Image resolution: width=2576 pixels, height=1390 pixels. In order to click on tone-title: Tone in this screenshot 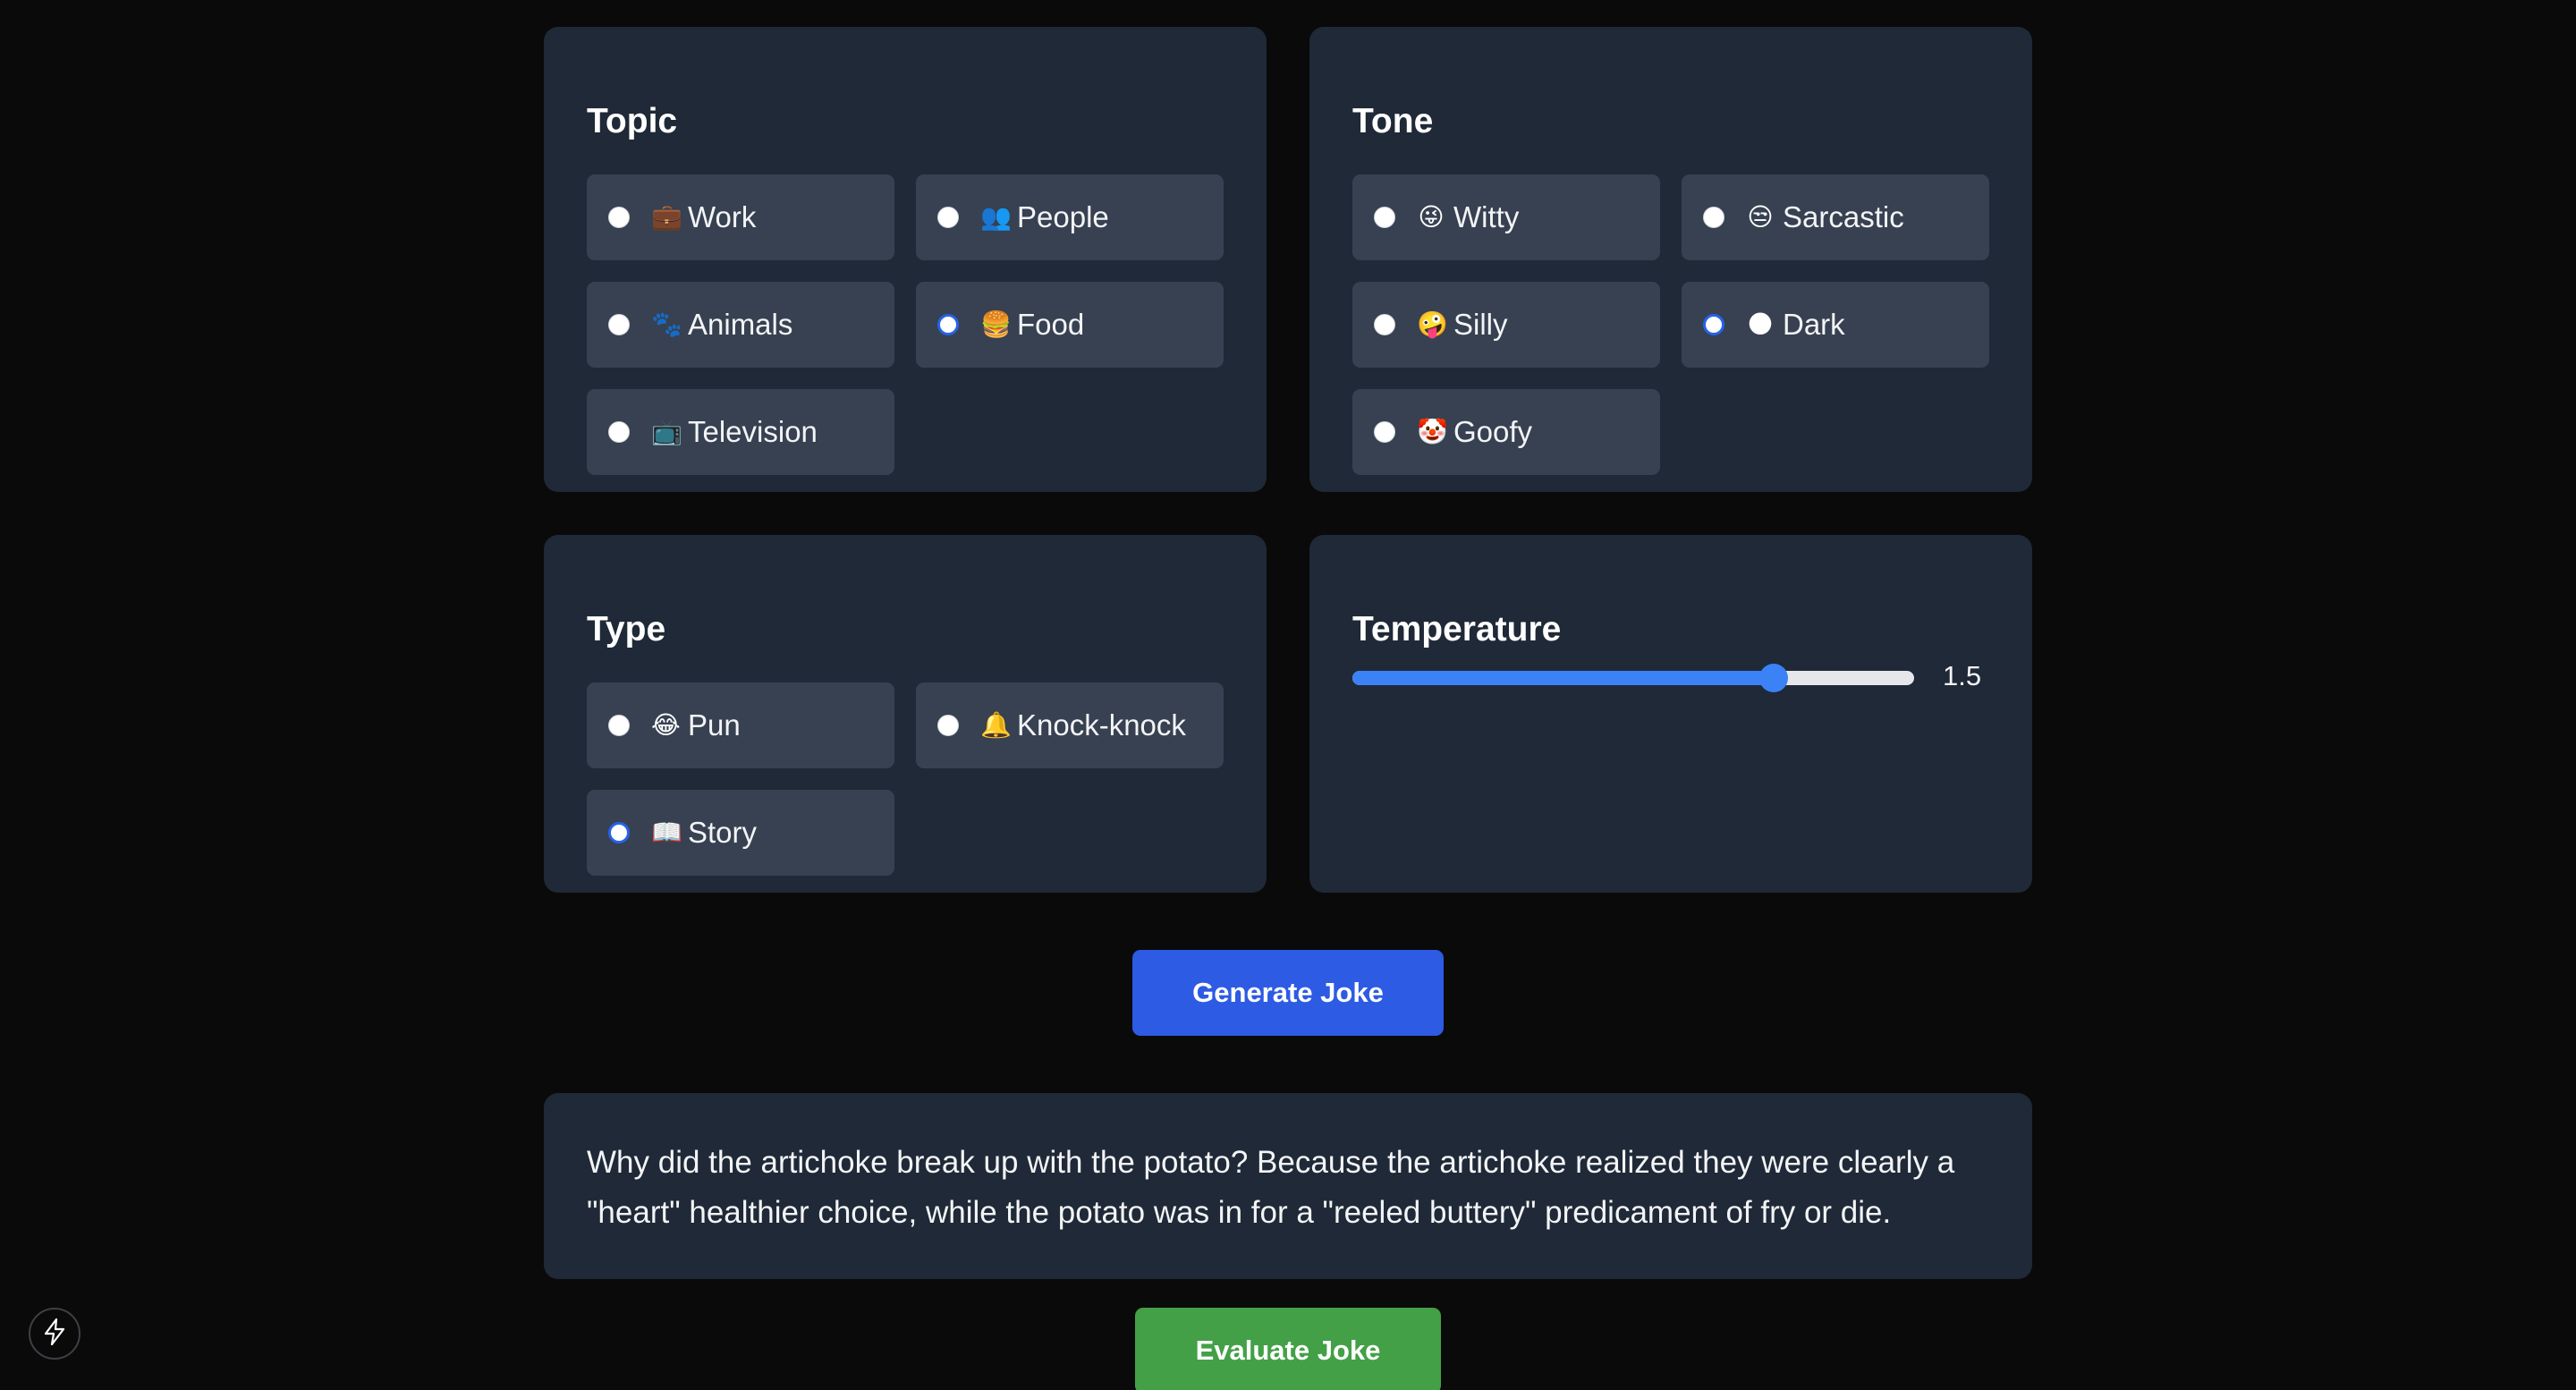, I will do `click(1393, 121)`.